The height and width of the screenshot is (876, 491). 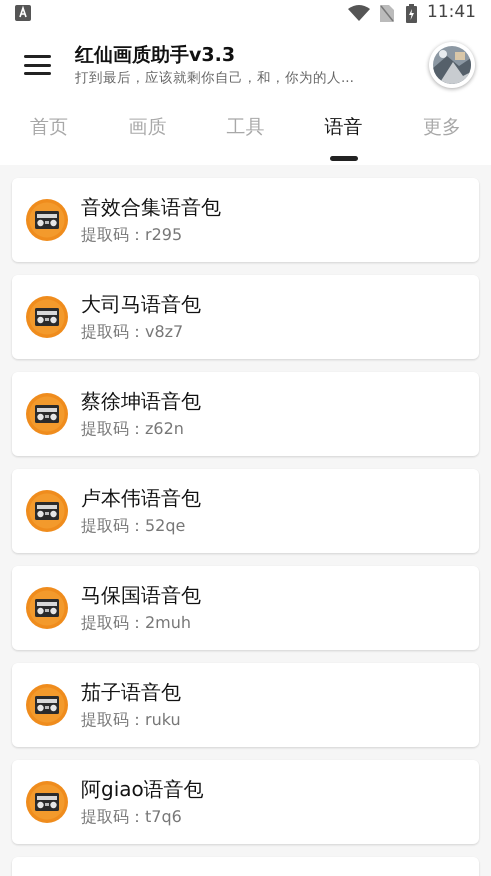 What do you see at coordinates (359, 13) in the screenshot?
I see `wifi-icon` at bounding box center [359, 13].